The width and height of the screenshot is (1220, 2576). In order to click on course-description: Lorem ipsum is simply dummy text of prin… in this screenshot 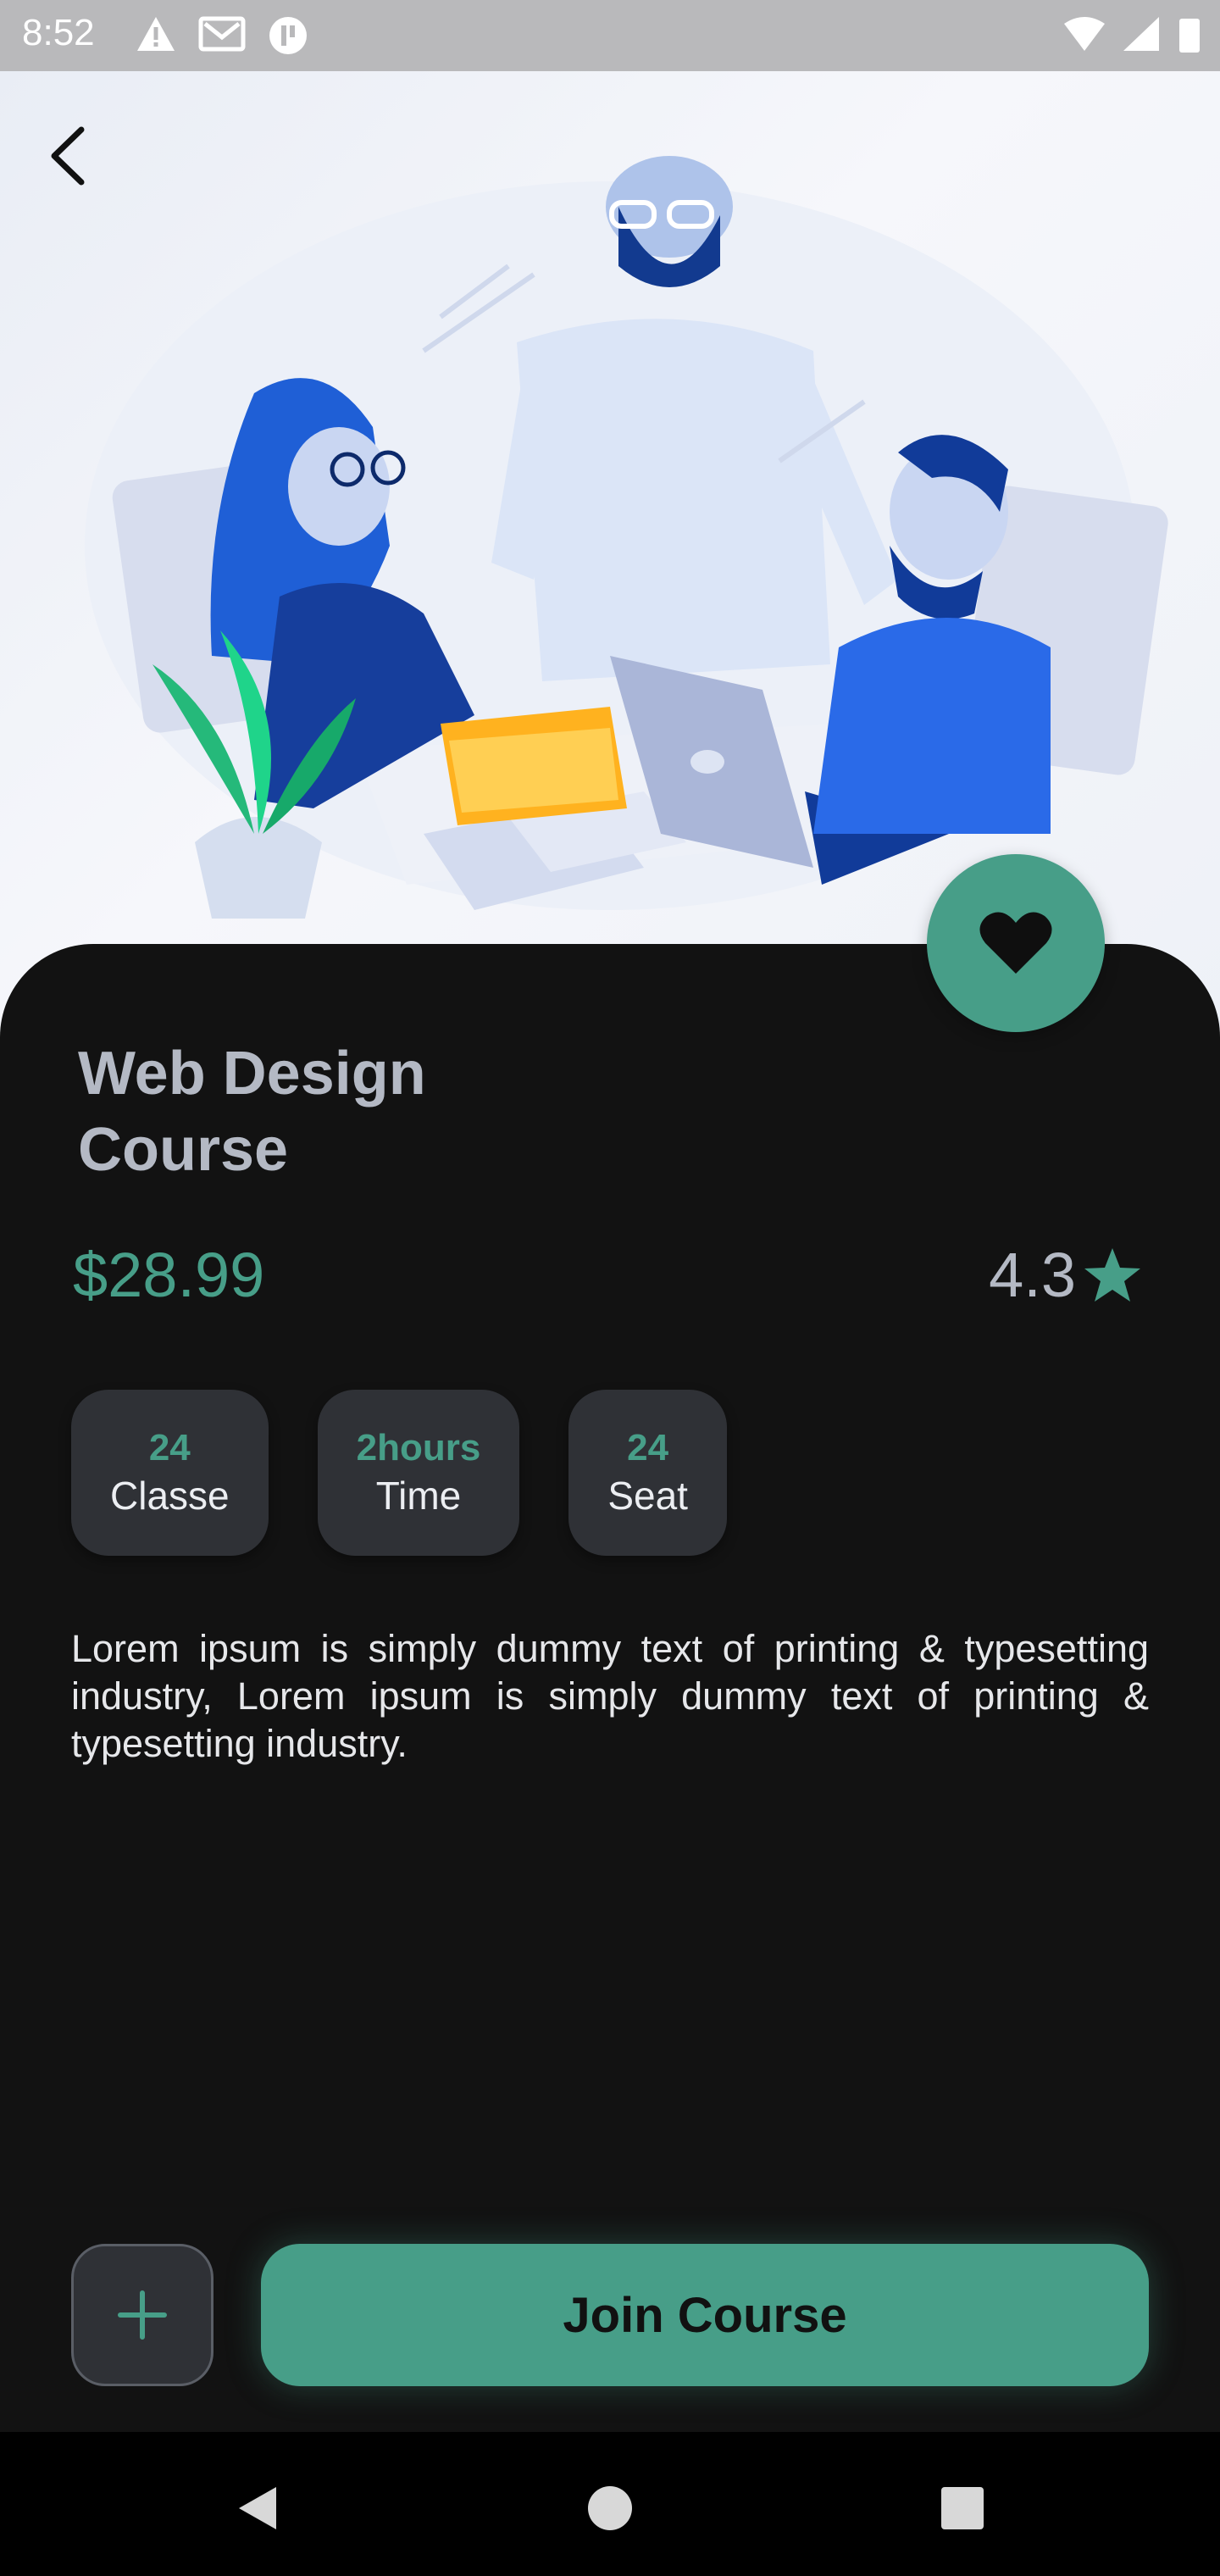, I will do `click(610, 1696)`.